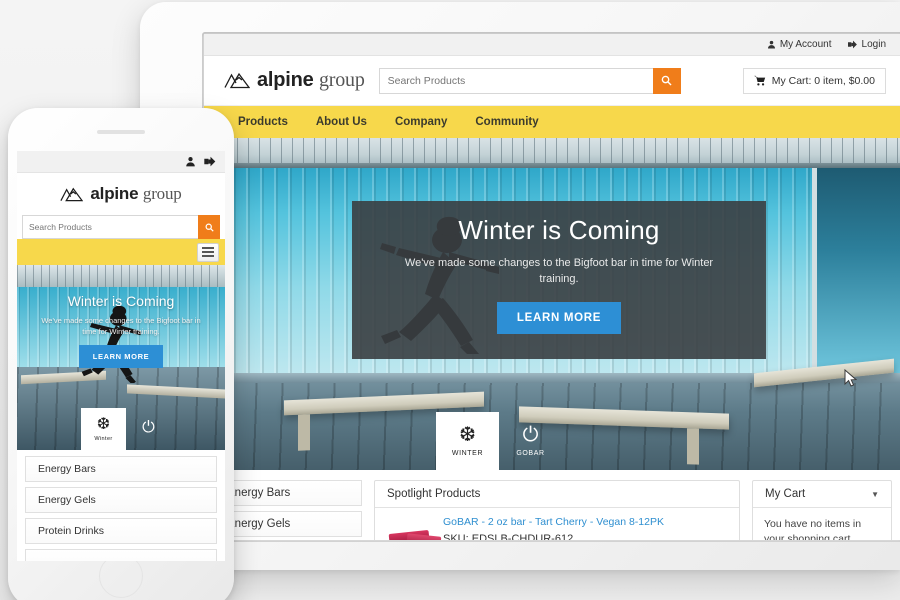 This screenshot has height=600, width=900. I want to click on chevron-down-icon: ▼, so click(875, 494).